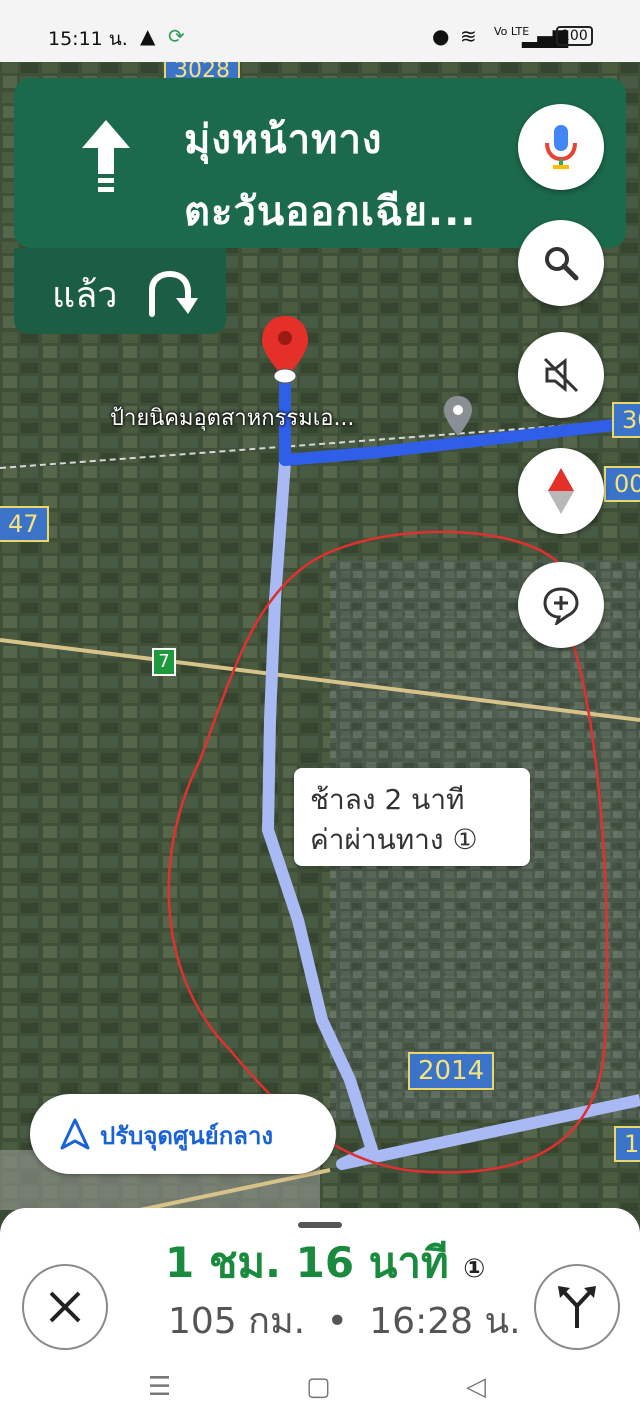  What do you see at coordinates (627, 1144) in the screenshot?
I see `road-label: 1` at bounding box center [627, 1144].